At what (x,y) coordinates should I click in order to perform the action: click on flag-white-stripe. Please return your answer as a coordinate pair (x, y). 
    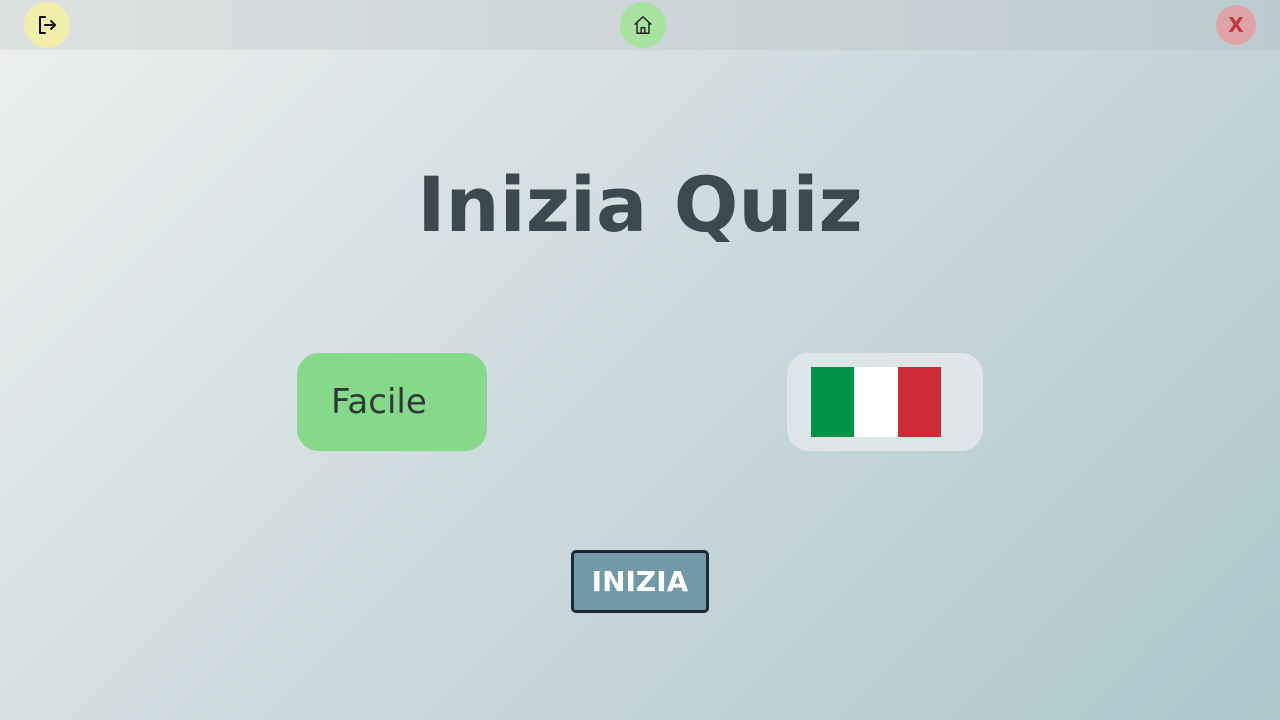
    Looking at the image, I should click on (876, 402).